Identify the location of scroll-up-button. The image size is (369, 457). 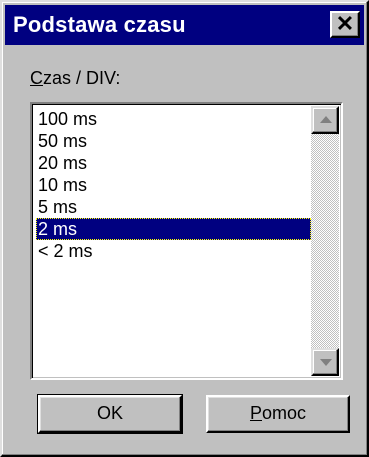
(325, 120).